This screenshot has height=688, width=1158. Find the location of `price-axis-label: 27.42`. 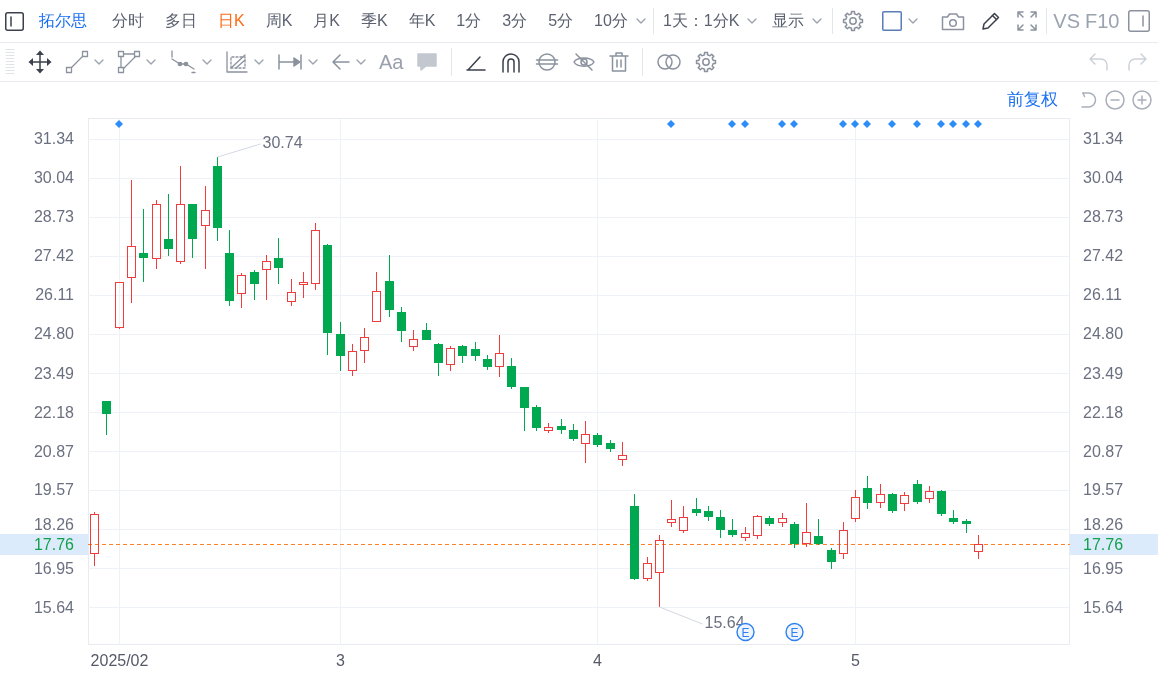

price-axis-label: 27.42 is located at coordinates (1103, 256).